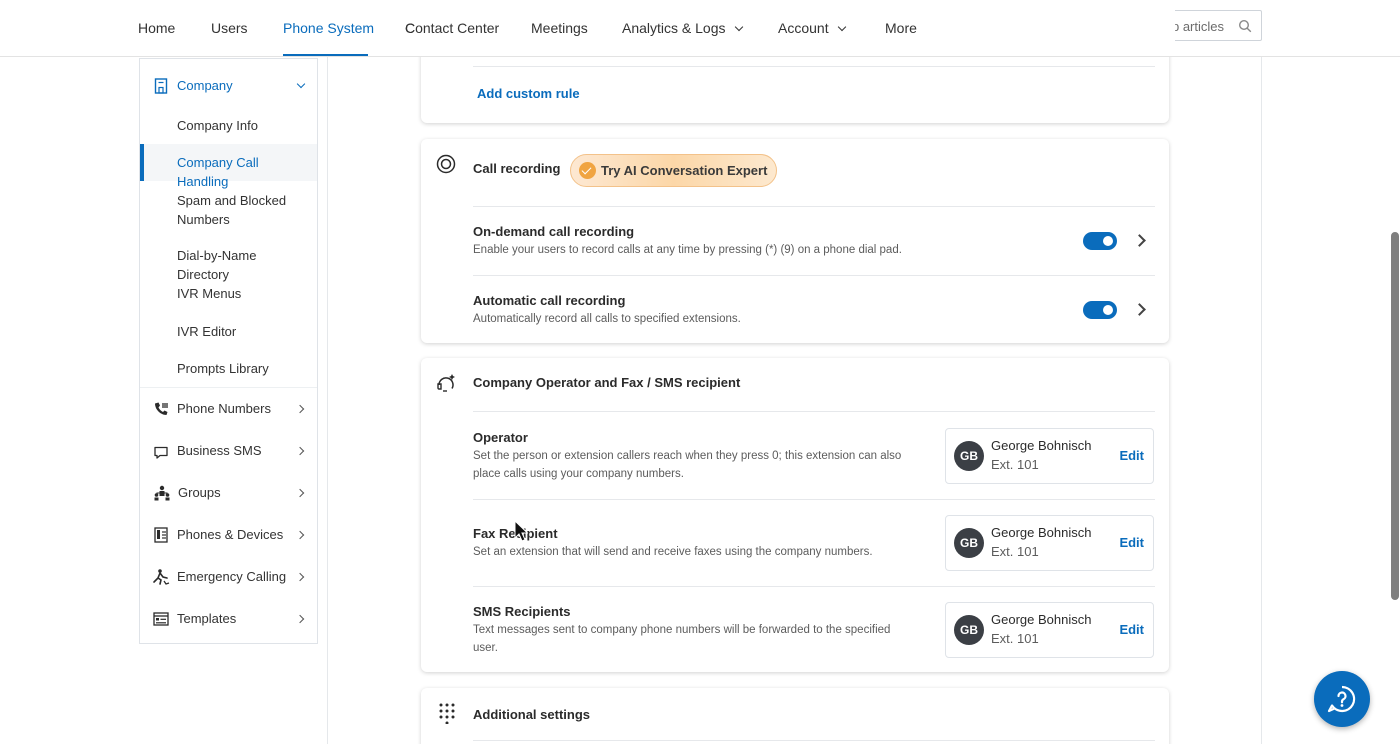 This screenshot has width=1400, height=744. I want to click on fax-recipient-user-card: GB George Bohnisch Ext. 101 Edit, so click(1049, 543).